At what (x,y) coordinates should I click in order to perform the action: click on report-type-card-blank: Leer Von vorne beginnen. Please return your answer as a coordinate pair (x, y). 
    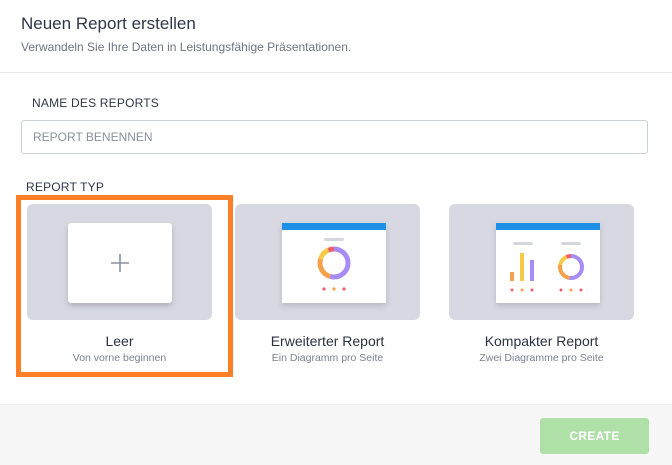
    Looking at the image, I should click on (119, 286).